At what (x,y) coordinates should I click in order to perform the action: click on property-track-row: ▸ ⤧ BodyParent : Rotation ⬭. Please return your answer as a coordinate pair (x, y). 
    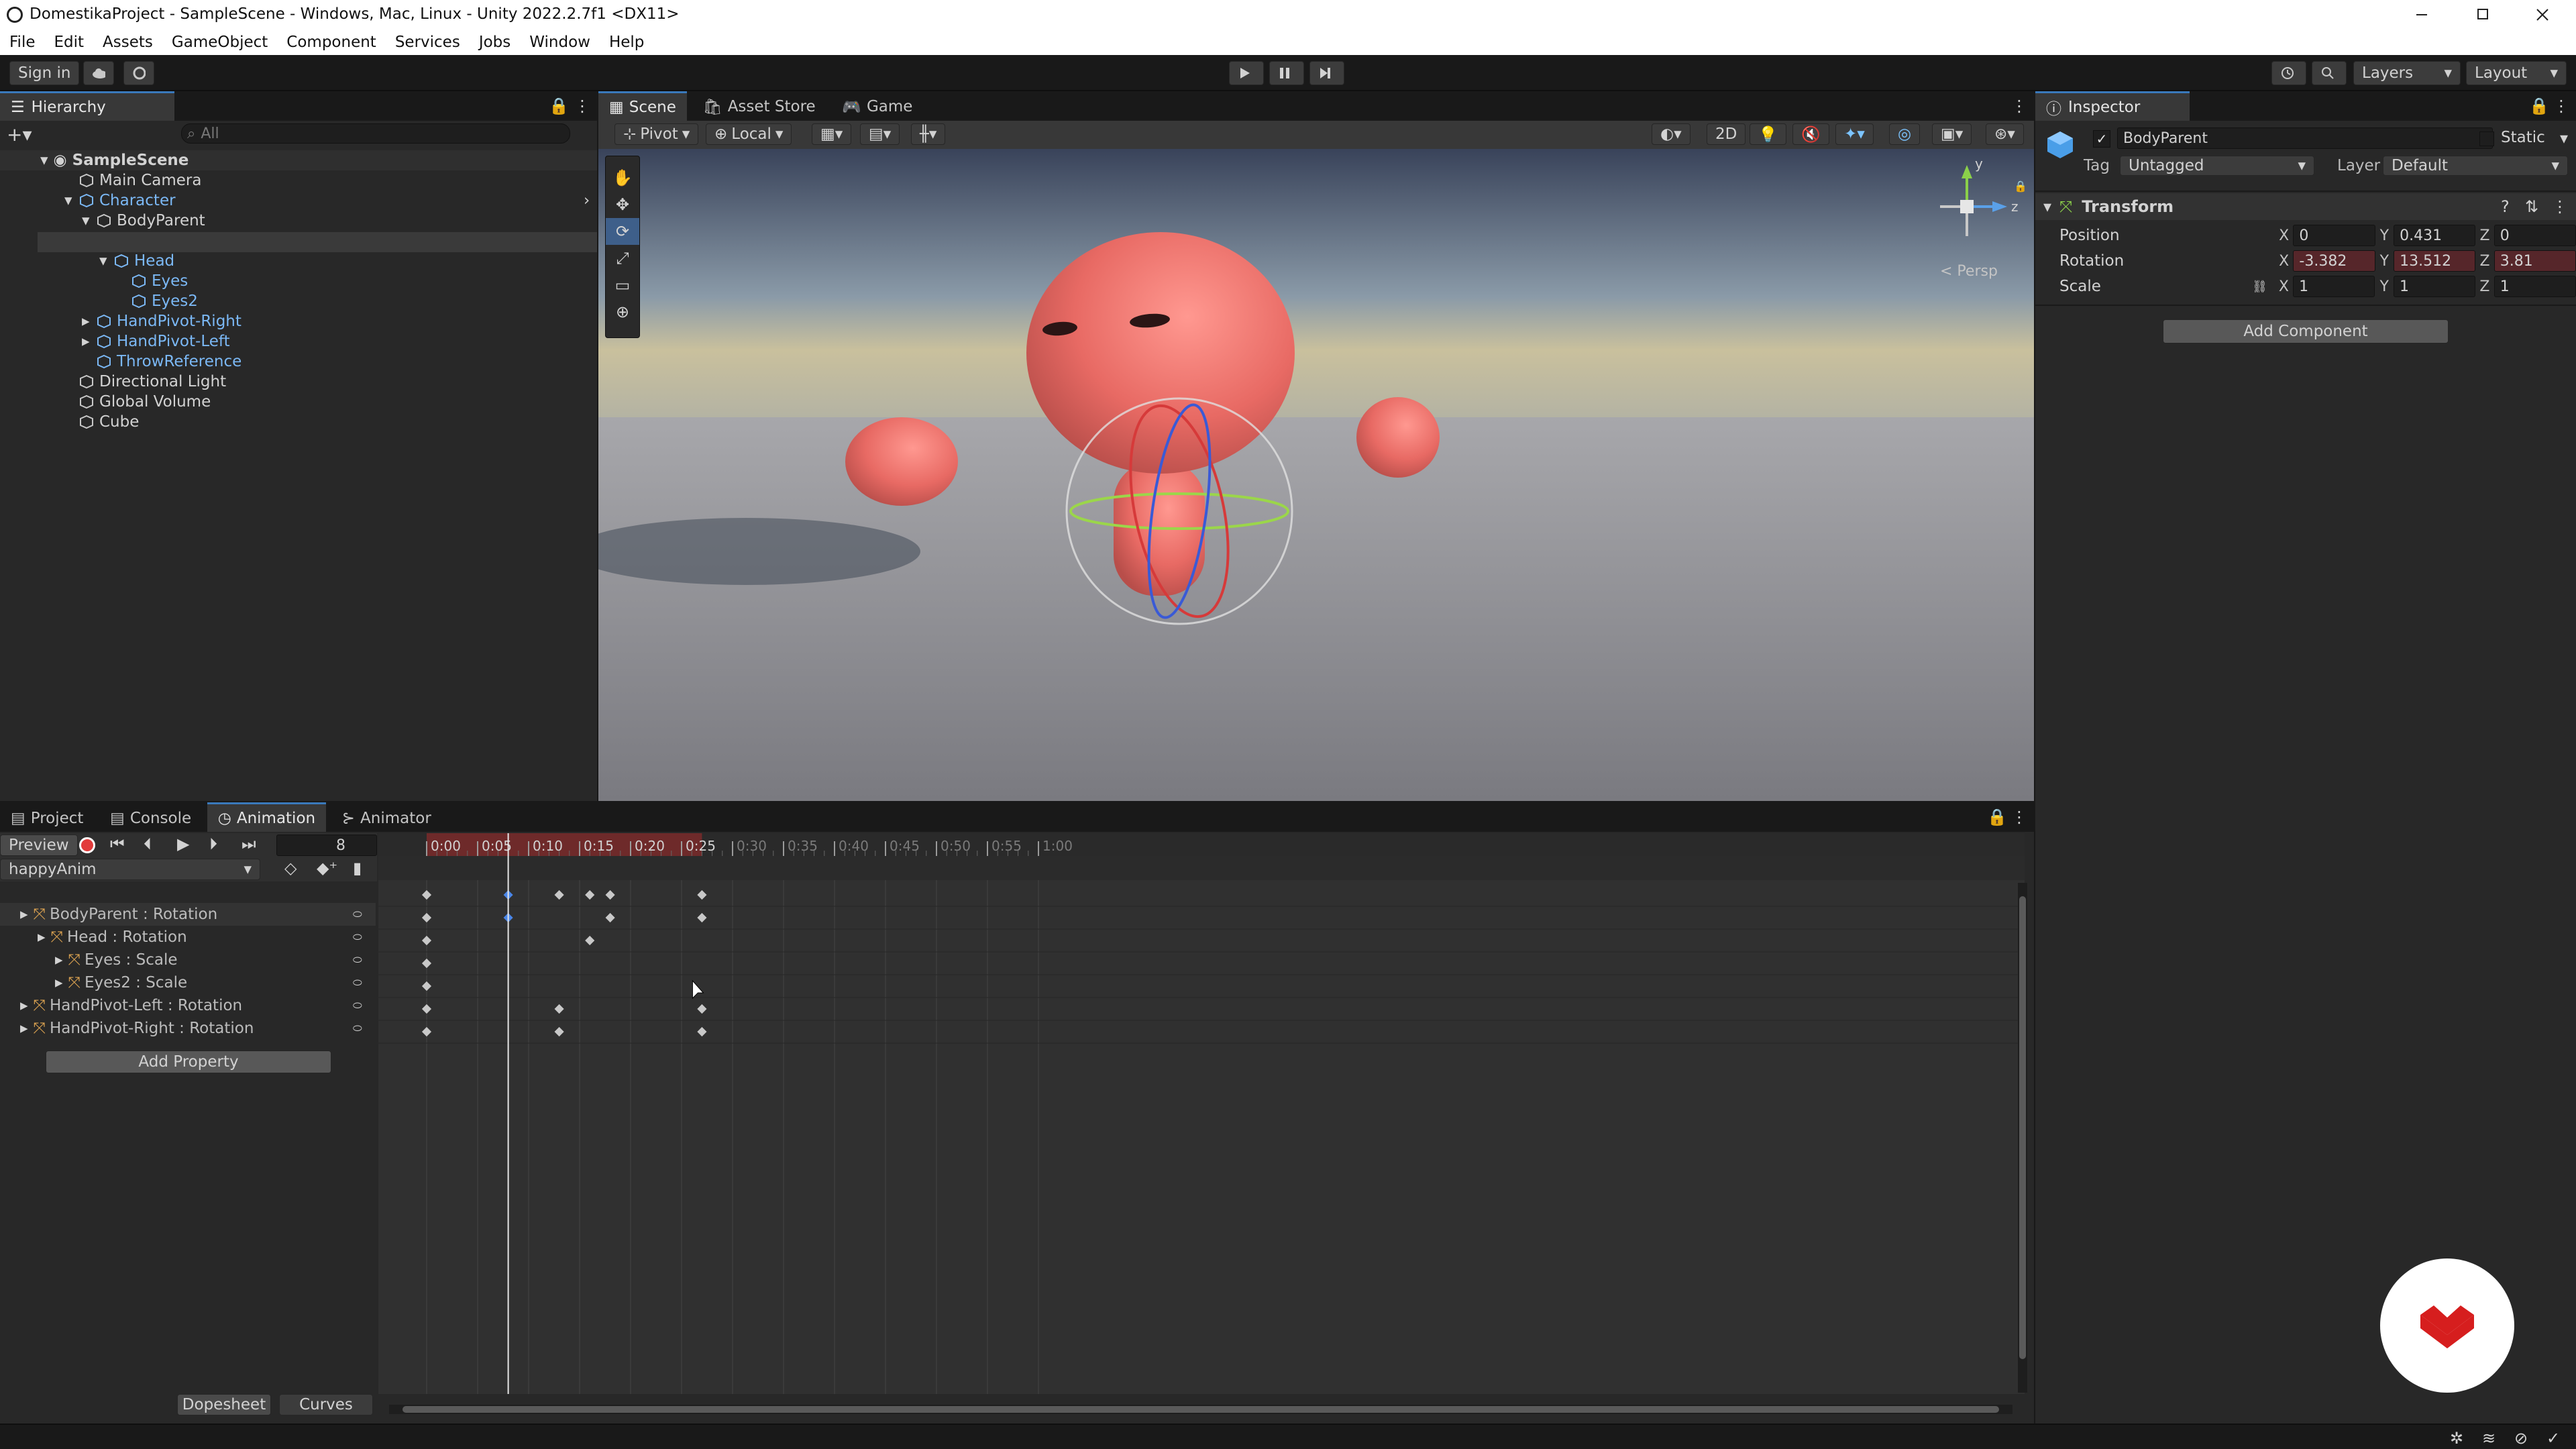
    Looking at the image, I should click on (188, 914).